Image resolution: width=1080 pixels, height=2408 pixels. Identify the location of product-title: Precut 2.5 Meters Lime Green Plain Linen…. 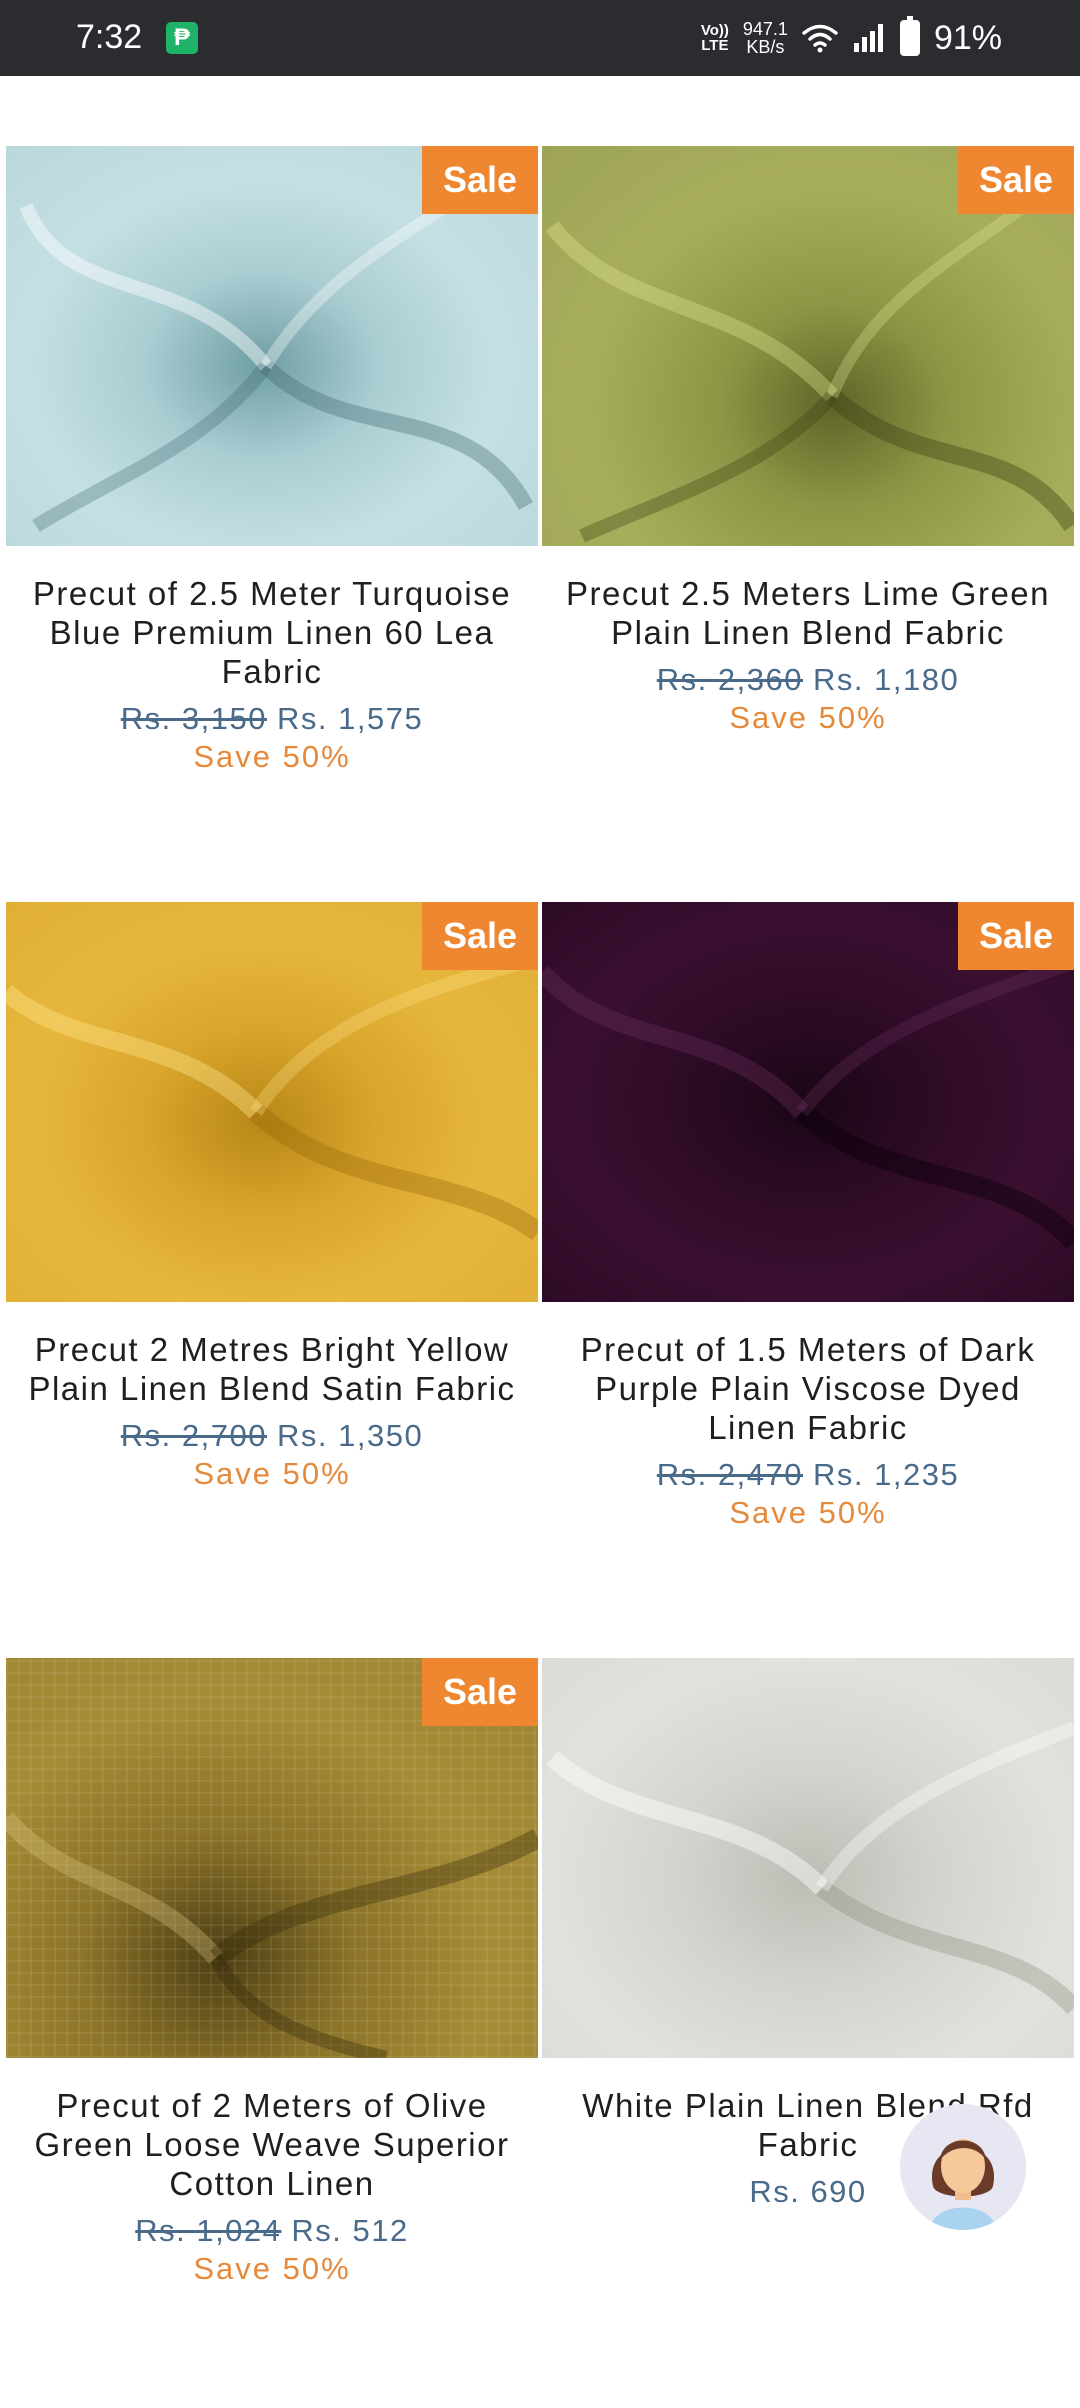
(808, 613).